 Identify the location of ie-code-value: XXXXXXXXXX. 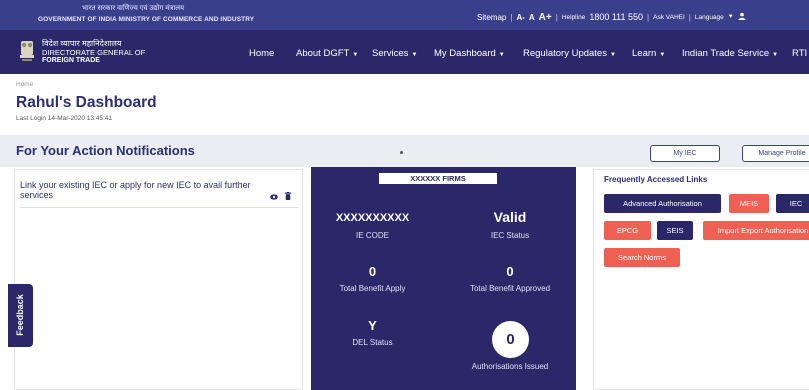
(372, 218).